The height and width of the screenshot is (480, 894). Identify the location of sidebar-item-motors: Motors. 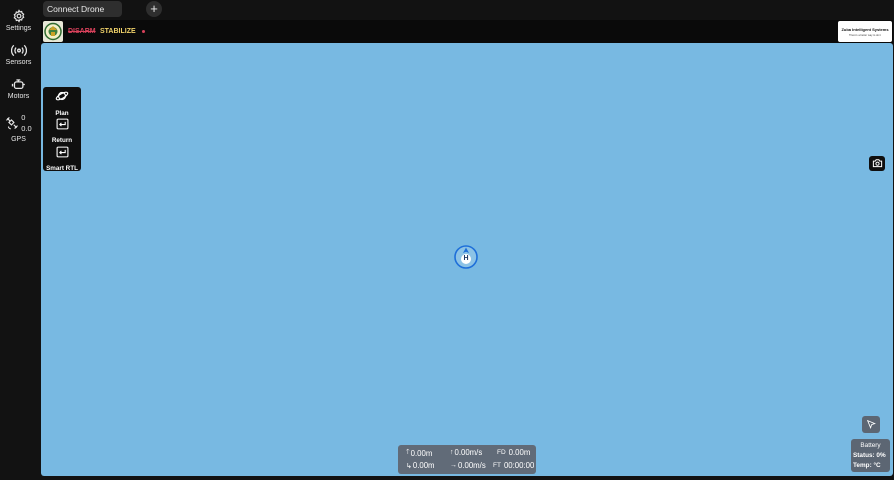
(18, 89).